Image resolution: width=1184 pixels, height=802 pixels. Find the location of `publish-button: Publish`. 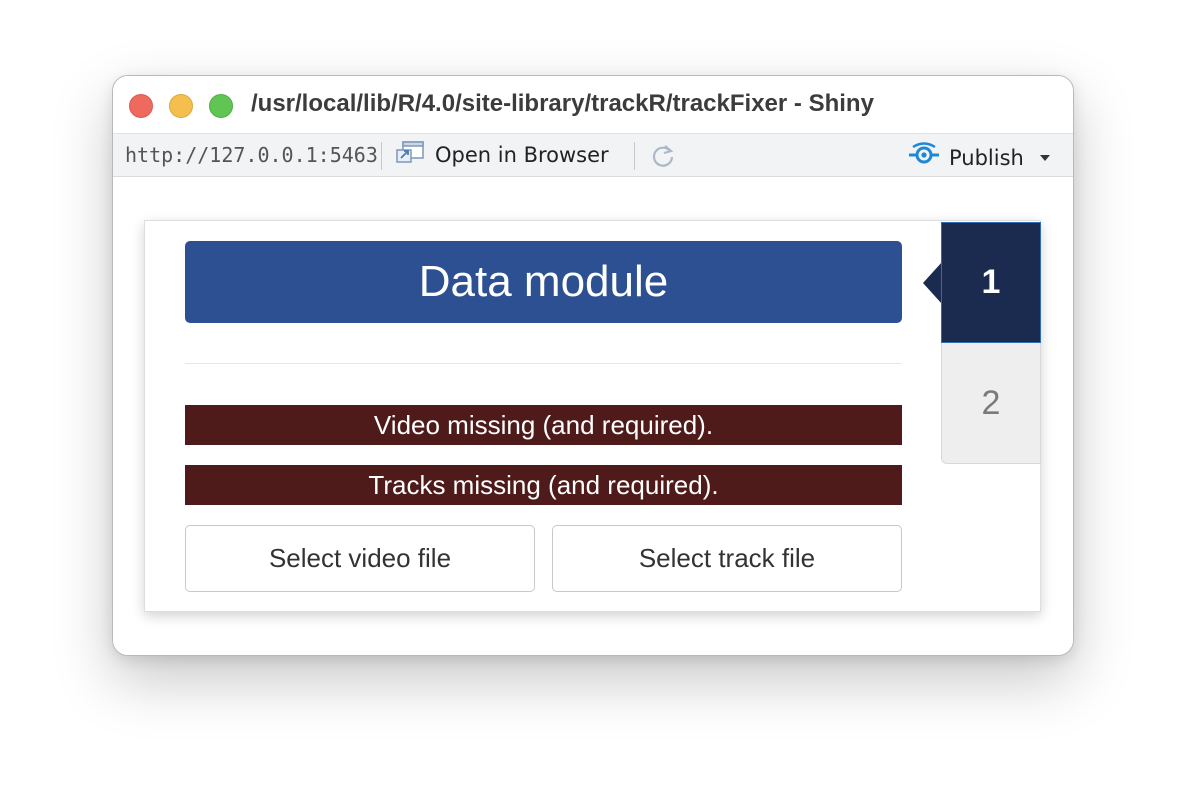

publish-button: Publish is located at coordinates (978, 157).